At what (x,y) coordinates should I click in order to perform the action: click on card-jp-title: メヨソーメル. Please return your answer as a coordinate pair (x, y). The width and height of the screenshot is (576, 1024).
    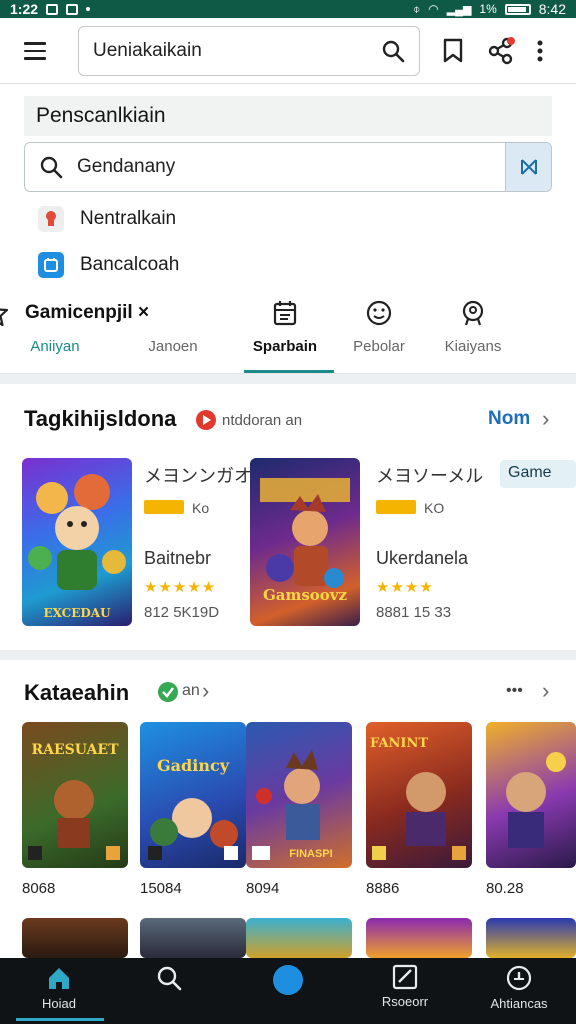
    Looking at the image, I should click on (430, 476).